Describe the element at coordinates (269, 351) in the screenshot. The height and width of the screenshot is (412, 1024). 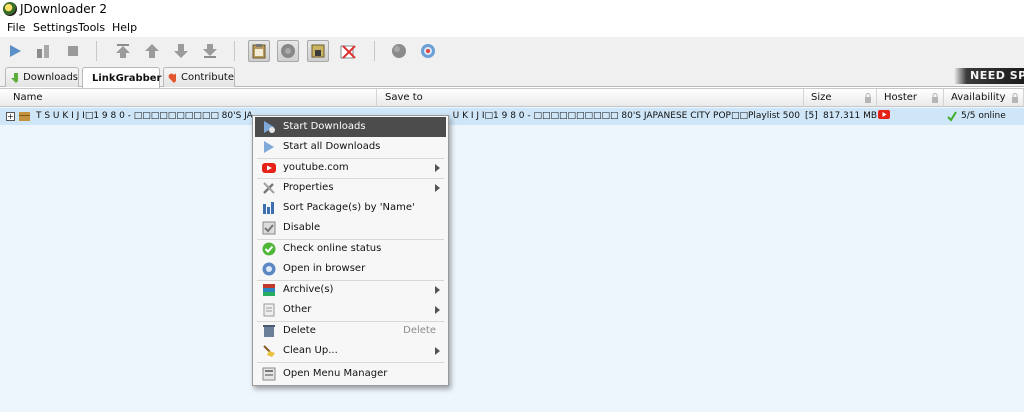
I see `broom-icon` at that location.